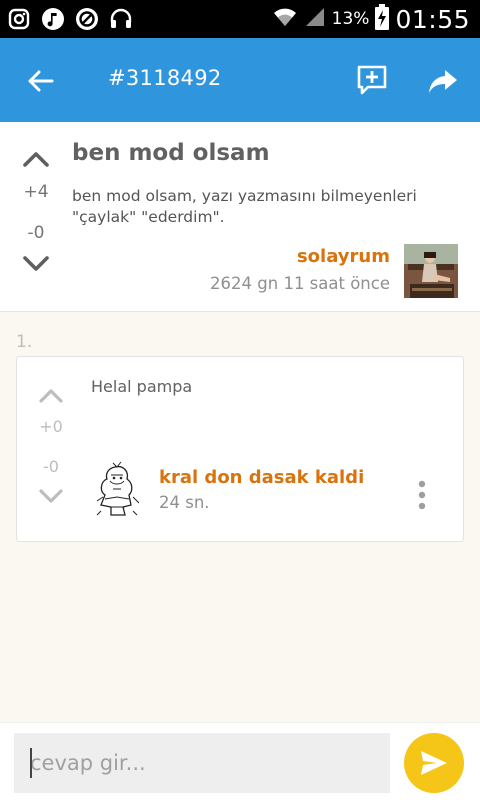  Describe the element at coordinates (53, 19) in the screenshot. I see `music-icon` at that location.